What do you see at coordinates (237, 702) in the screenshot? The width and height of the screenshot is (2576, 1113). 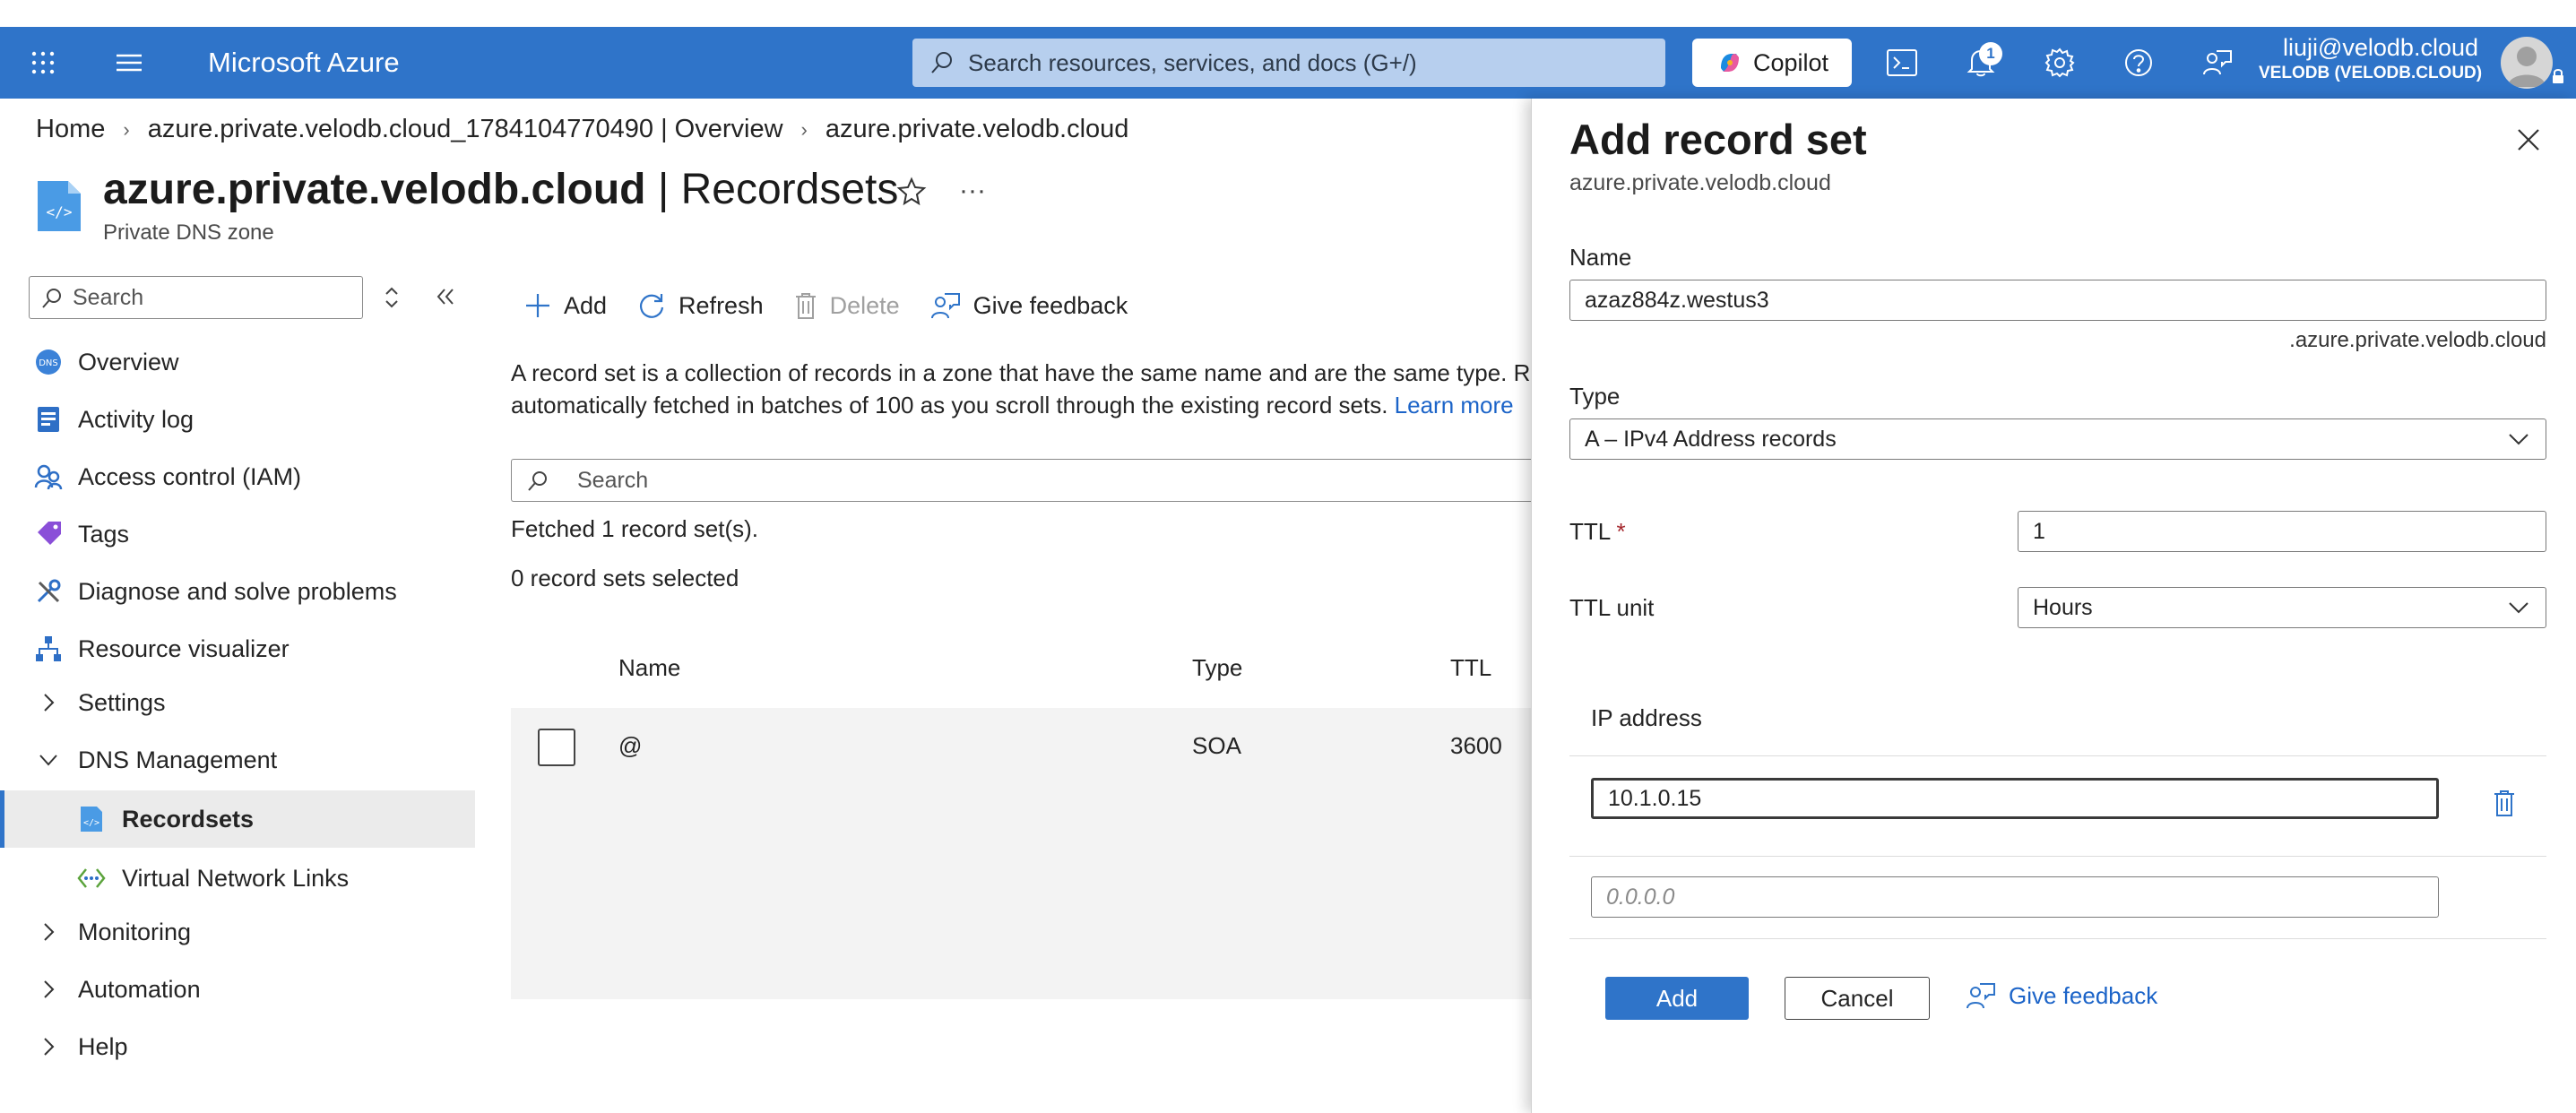 I see `nav-group-settings: Settings` at bounding box center [237, 702].